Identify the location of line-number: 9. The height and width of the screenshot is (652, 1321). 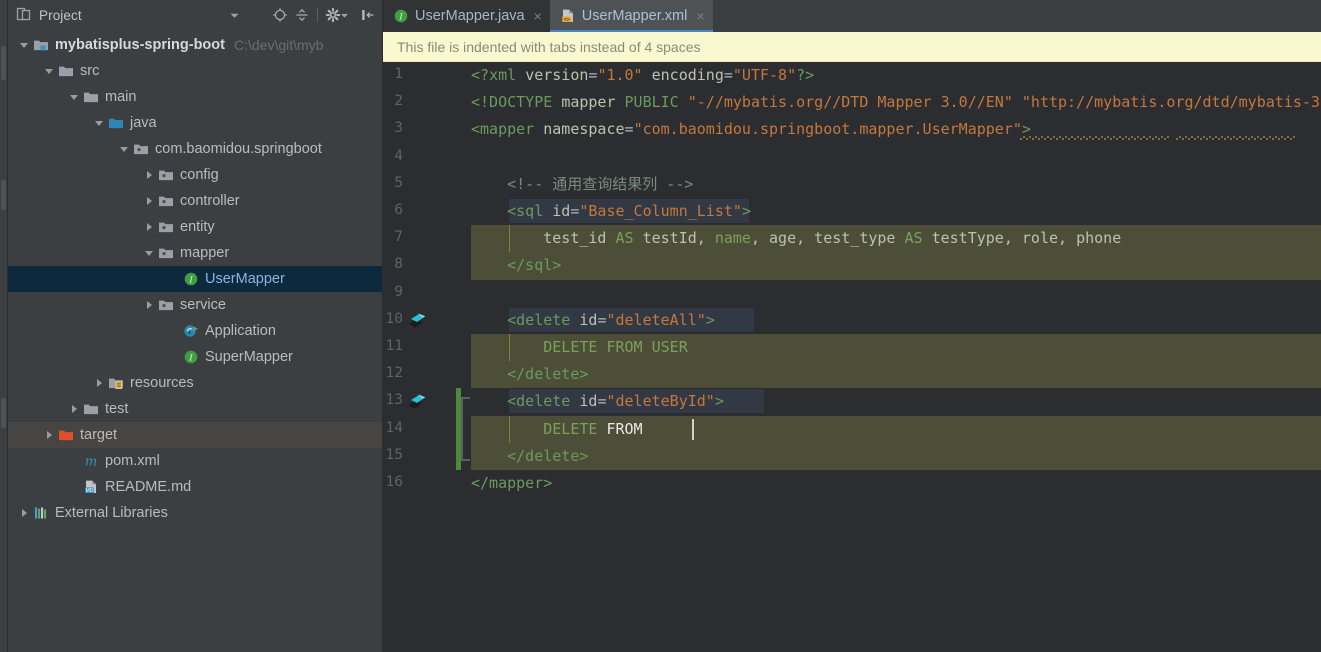
(398, 291).